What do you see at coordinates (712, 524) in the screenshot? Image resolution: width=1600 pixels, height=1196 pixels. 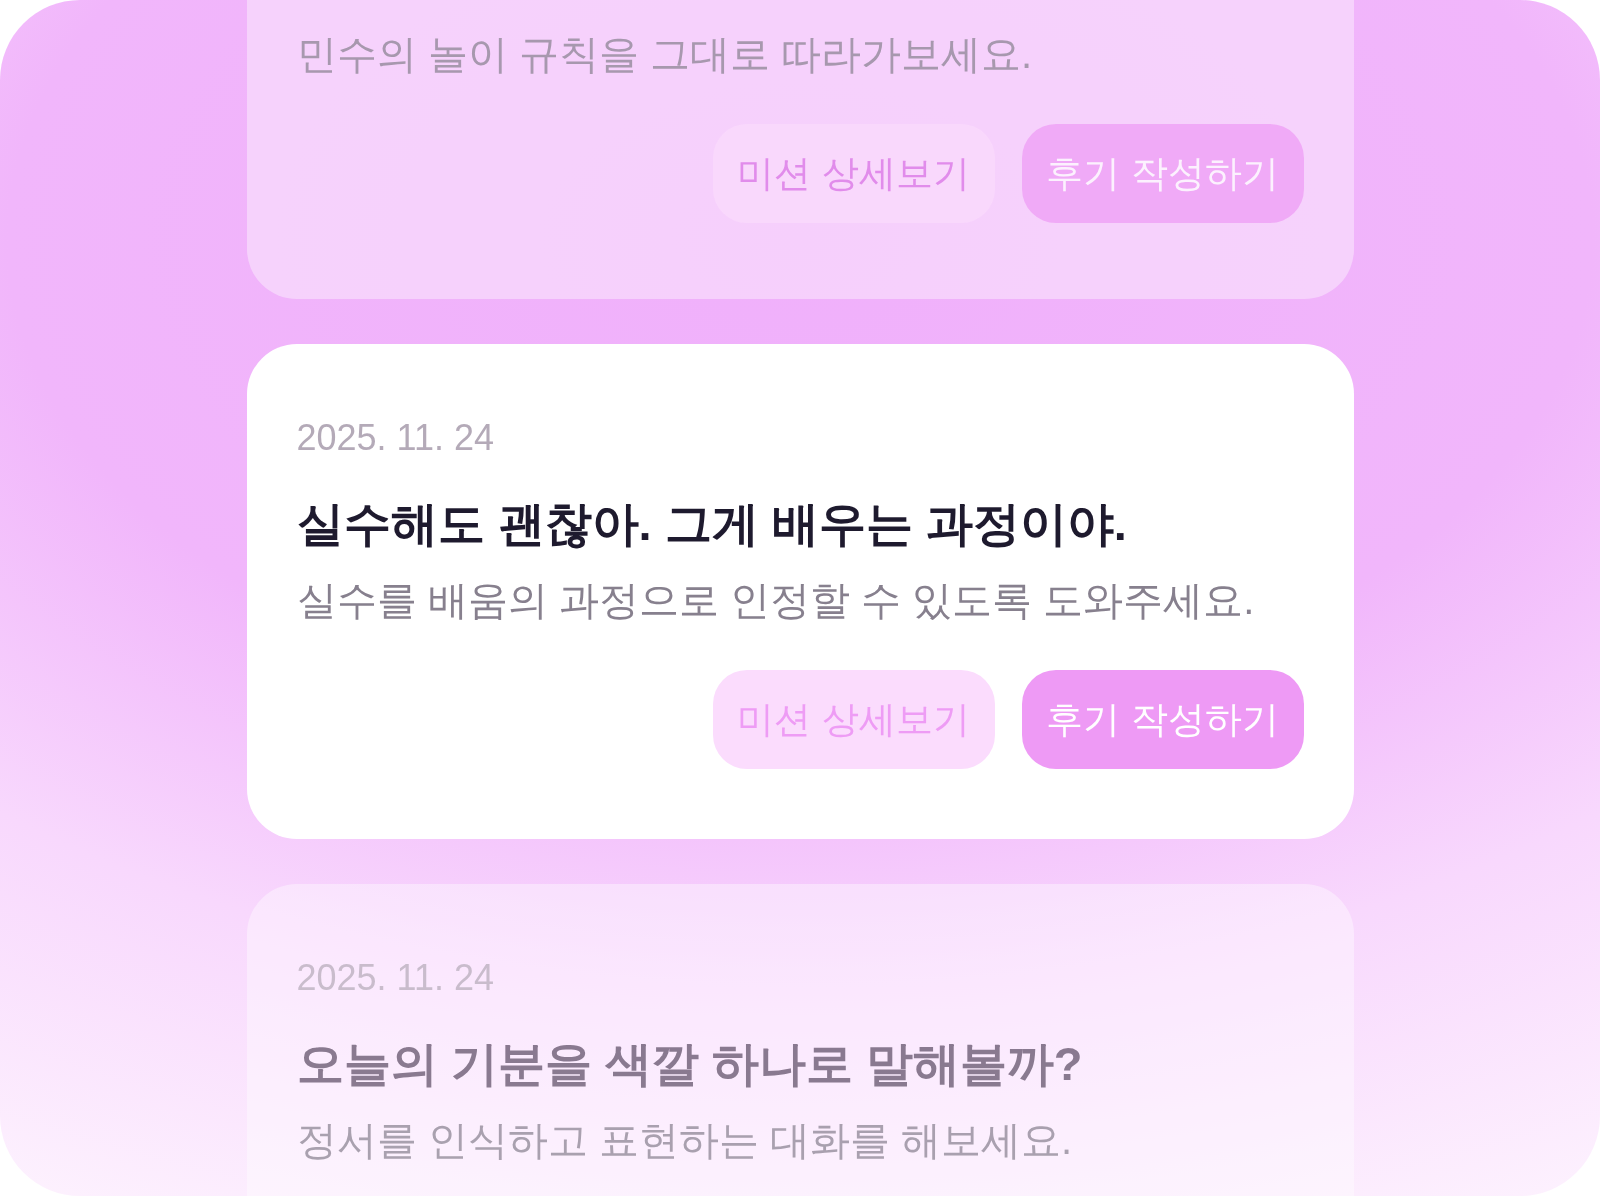 I see `card-title: 실수해도 괜찮아. 그게 배우는 과정이야.` at bounding box center [712, 524].